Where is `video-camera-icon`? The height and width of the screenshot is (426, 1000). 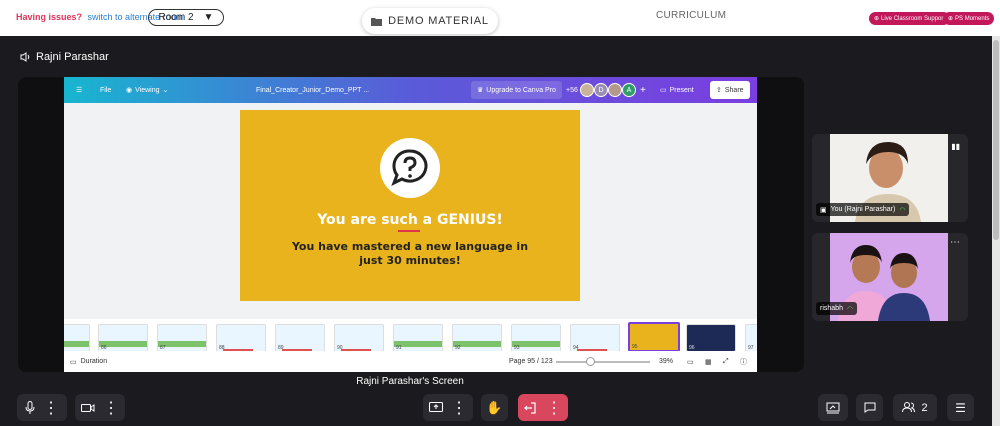 video-camera-icon is located at coordinates (88, 408).